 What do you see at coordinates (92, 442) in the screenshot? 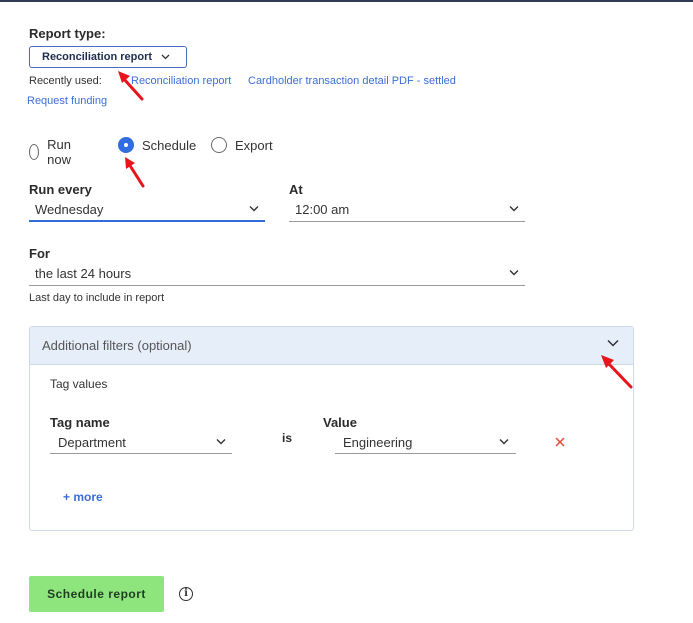
I see `tag-name-value: Department` at bounding box center [92, 442].